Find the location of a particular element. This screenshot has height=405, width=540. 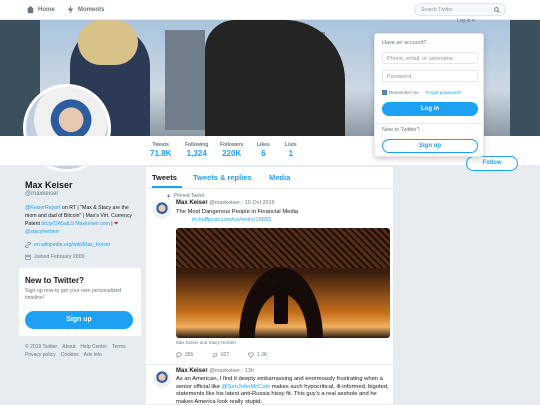

signup-button: Sign up is located at coordinates (79, 320).